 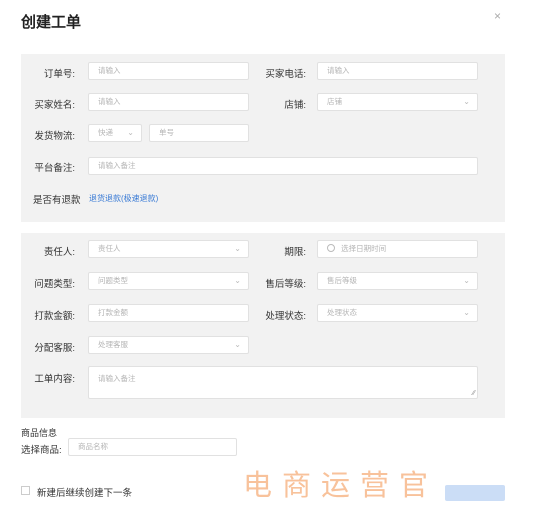 What do you see at coordinates (168, 102) in the screenshot?
I see `buyer-name-input: 请输入` at bounding box center [168, 102].